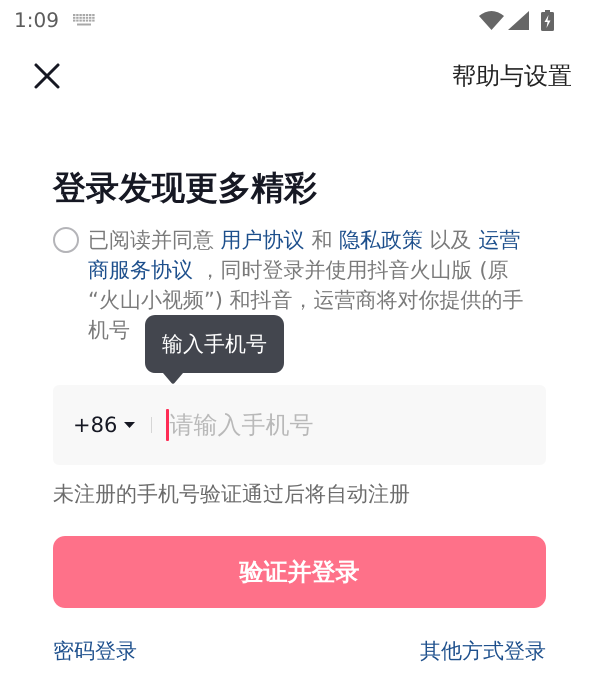 The image size is (600, 683). I want to click on policy-link: 商服务协议, so click(140, 270).